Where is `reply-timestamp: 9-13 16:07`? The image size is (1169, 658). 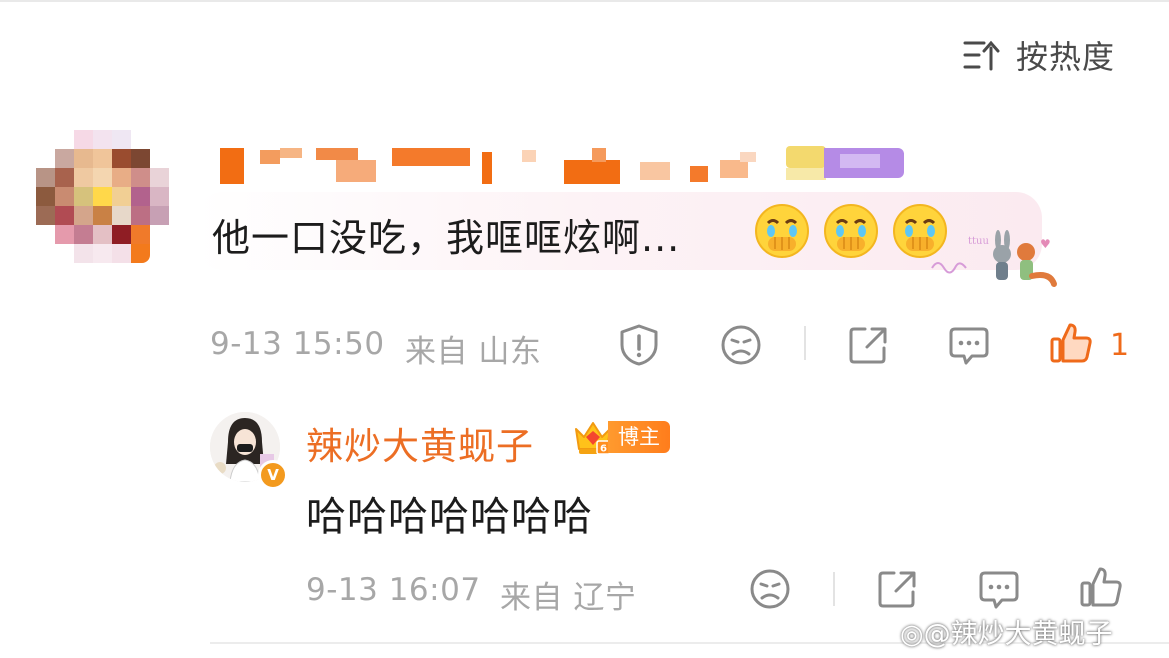 reply-timestamp: 9-13 16:07 is located at coordinates (393, 590).